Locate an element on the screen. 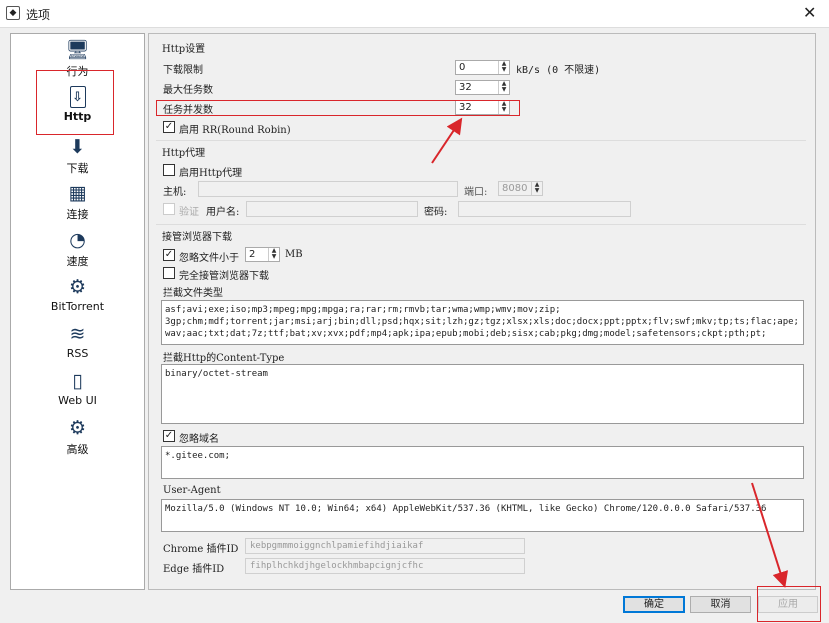 Image resolution: width=829 pixels, height=623 pixels. arrow-to-apply is located at coordinates (770, 535).